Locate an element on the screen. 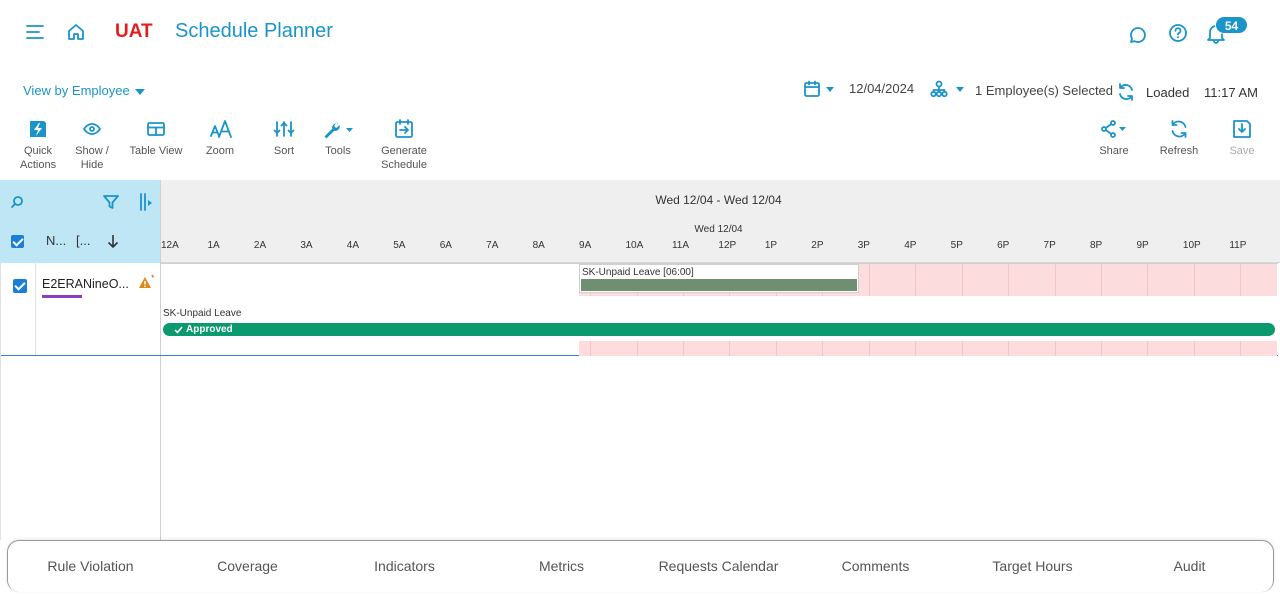 Image resolution: width=1280 pixels, height=595 pixels. hour-tick-2a: 2A is located at coordinates (260, 245).